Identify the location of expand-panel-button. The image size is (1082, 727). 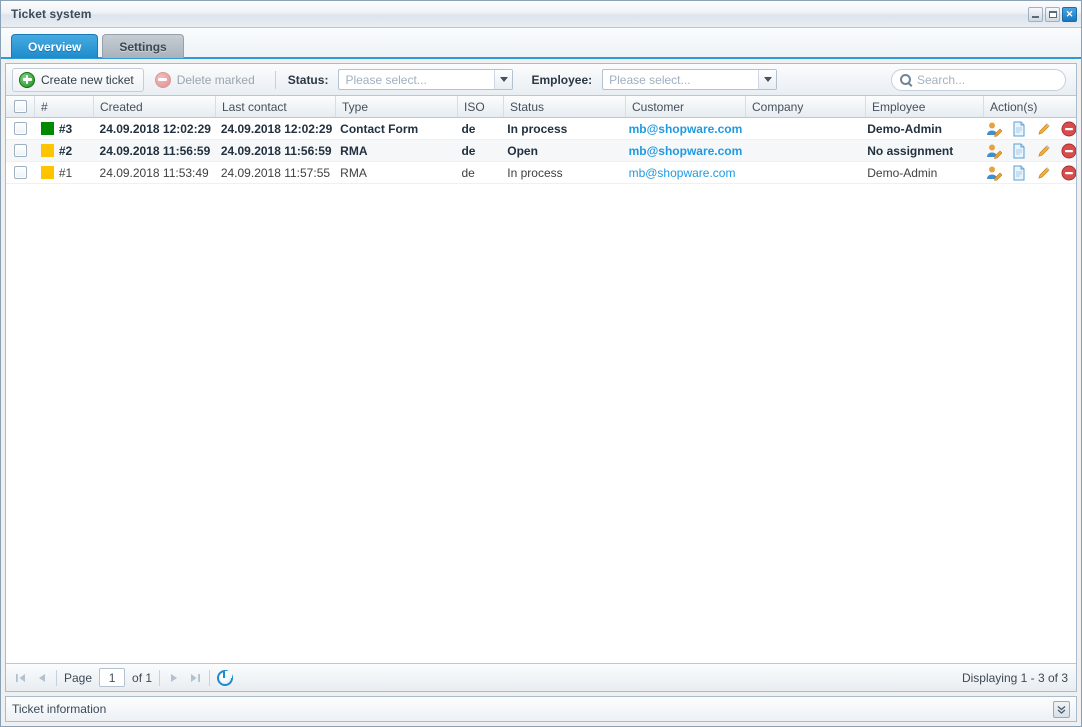
(1061, 709).